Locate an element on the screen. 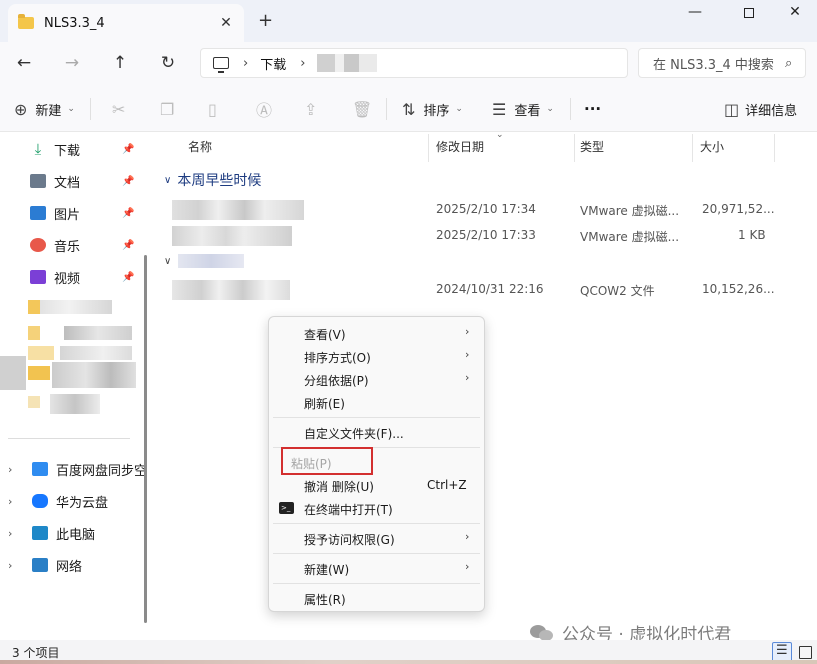  rename-button: Ⓐ is located at coordinates (264, 109).